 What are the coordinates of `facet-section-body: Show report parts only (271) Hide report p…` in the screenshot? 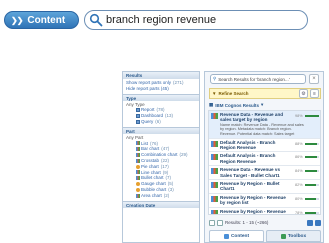 It's located at (161, 86).